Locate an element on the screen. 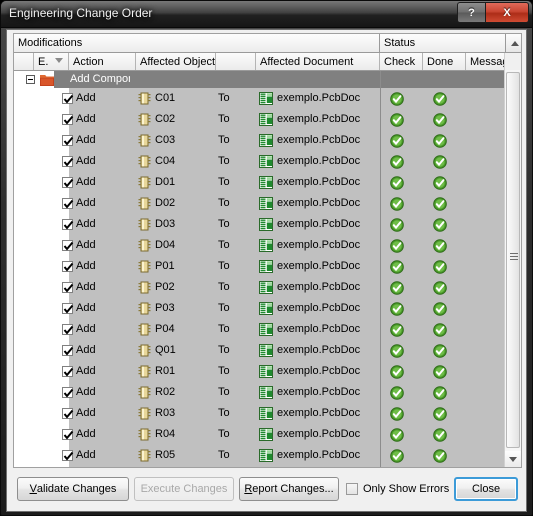 This screenshot has width=533, height=516. execute-changes-label: Execute Changes is located at coordinates (184, 489).